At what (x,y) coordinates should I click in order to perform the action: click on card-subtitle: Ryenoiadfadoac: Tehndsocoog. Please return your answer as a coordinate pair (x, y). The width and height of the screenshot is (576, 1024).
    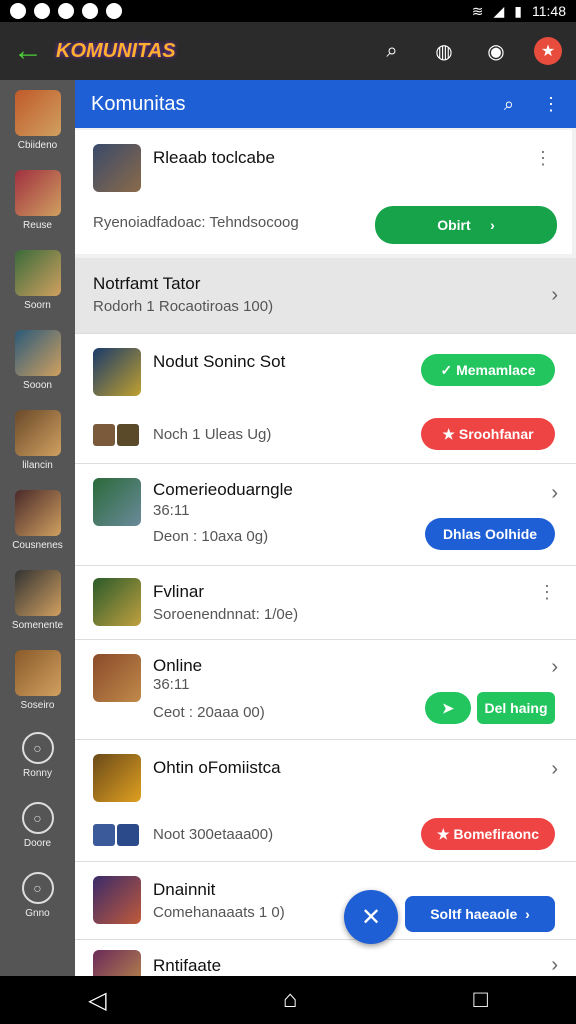
    Looking at the image, I should click on (196, 222).